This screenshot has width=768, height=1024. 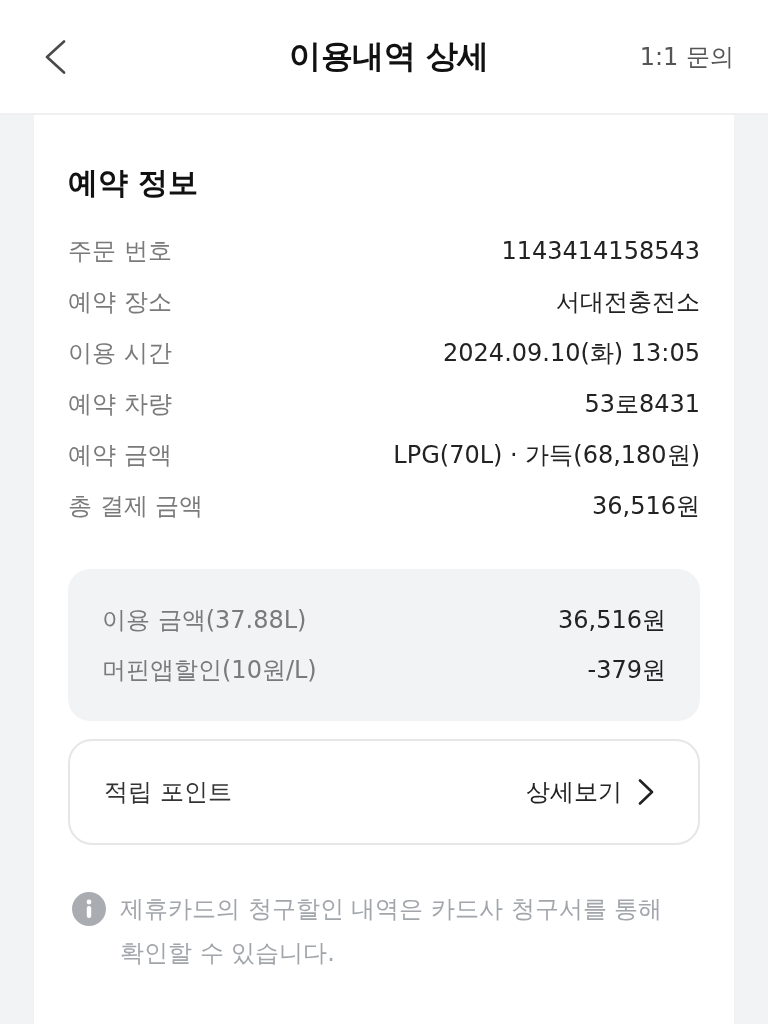 What do you see at coordinates (168, 792) in the screenshot?
I see `points-label: 적립 포인트` at bounding box center [168, 792].